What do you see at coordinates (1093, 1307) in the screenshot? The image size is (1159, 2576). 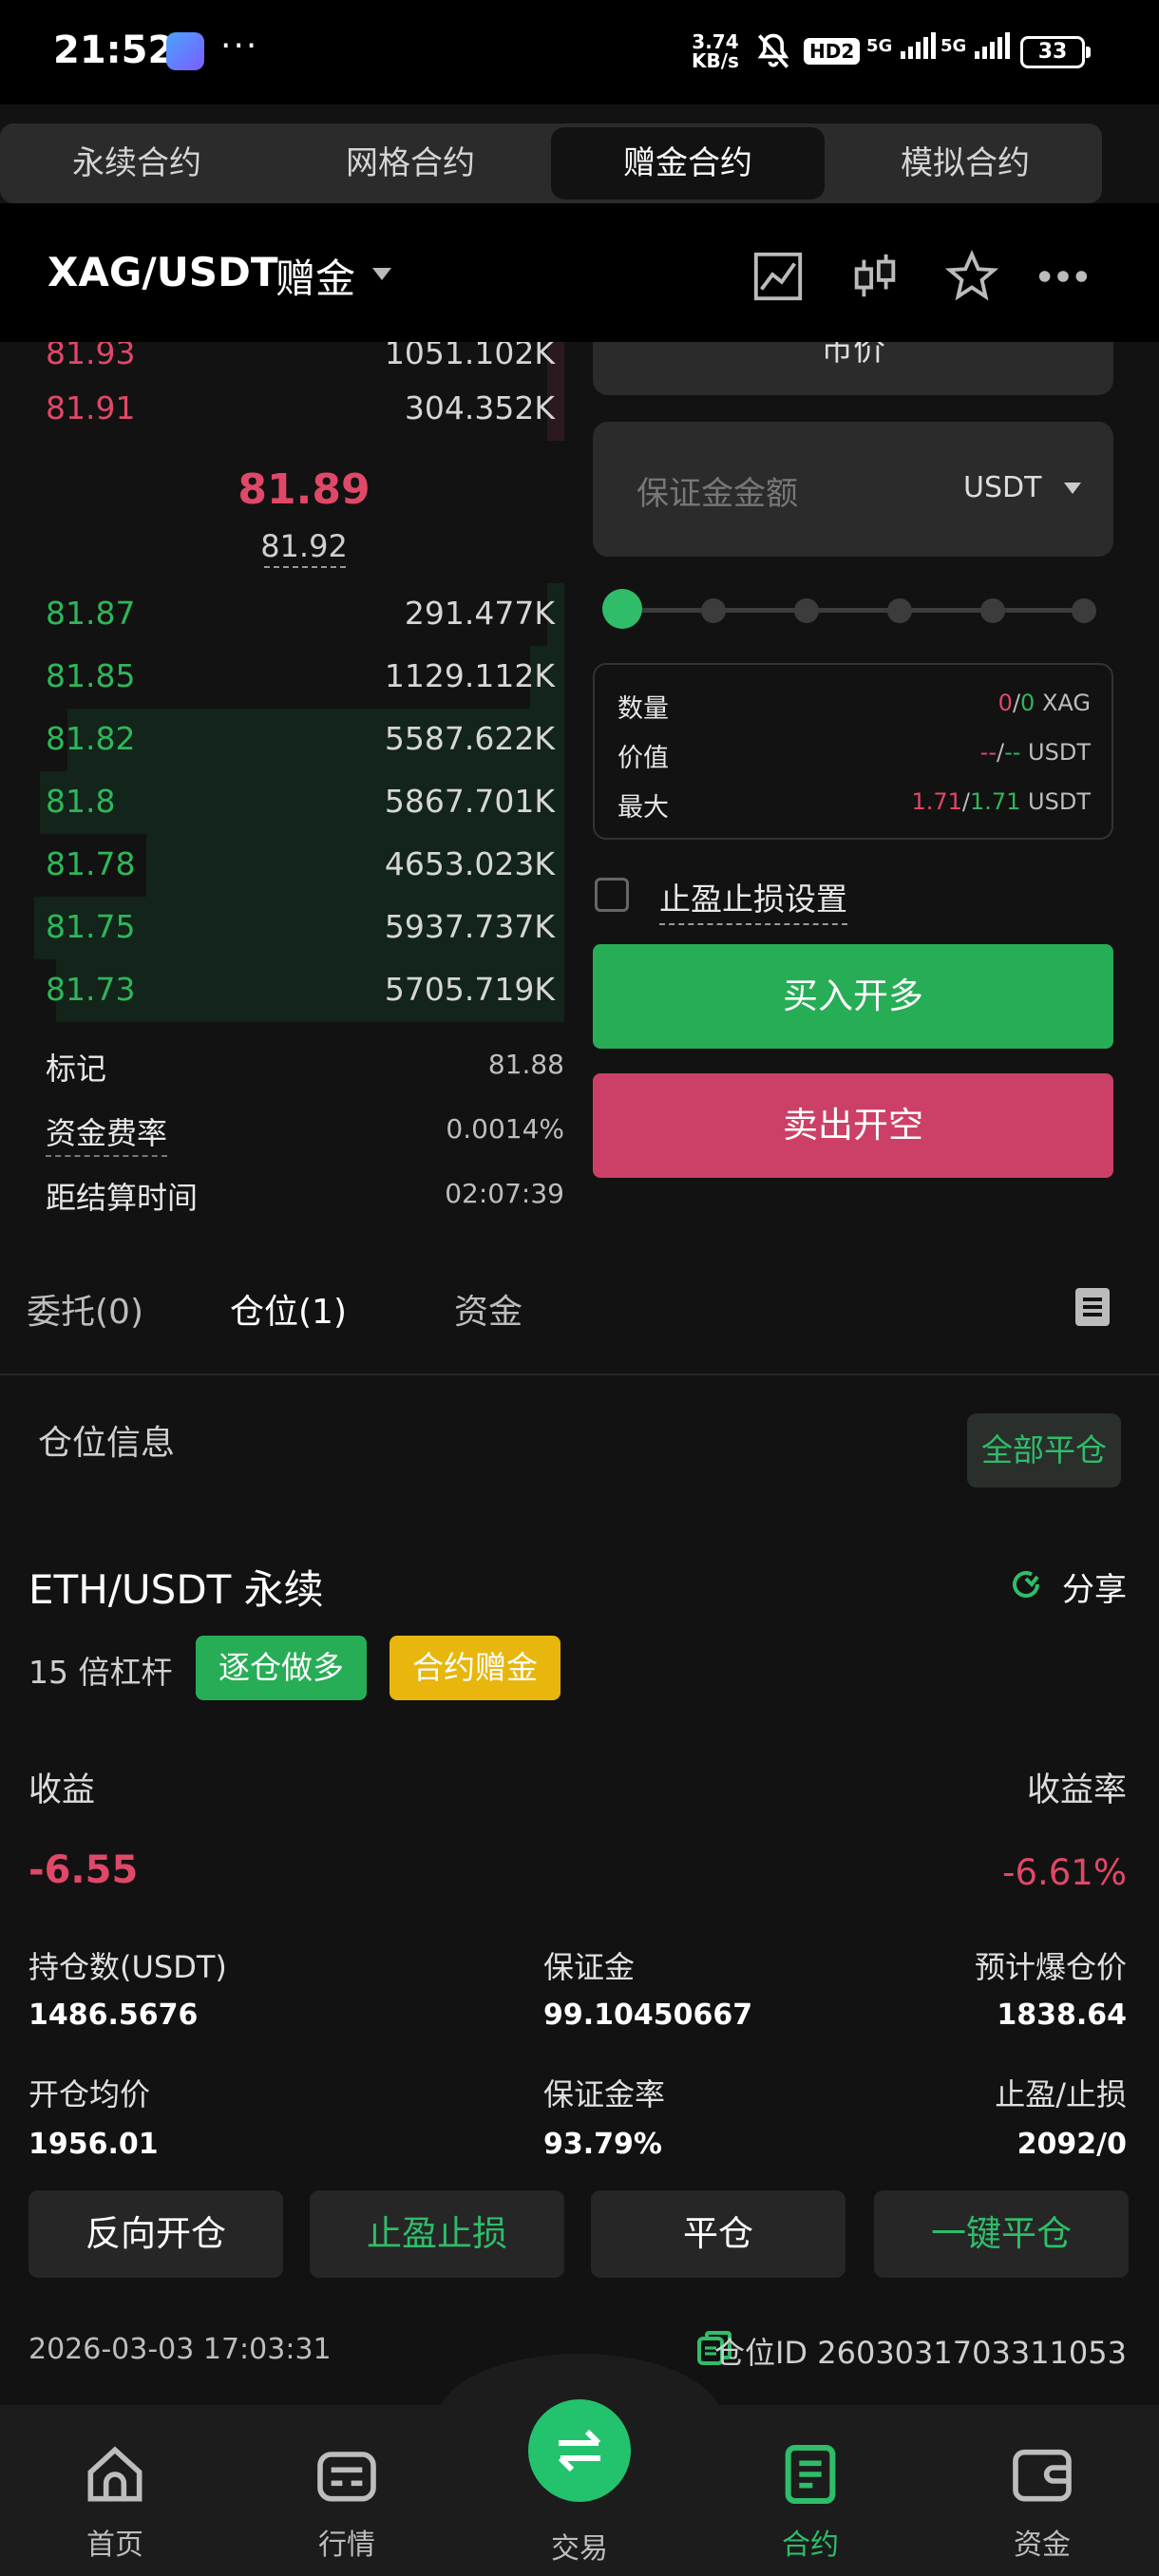 I see `document-list-icon` at bounding box center [1093, 1307].